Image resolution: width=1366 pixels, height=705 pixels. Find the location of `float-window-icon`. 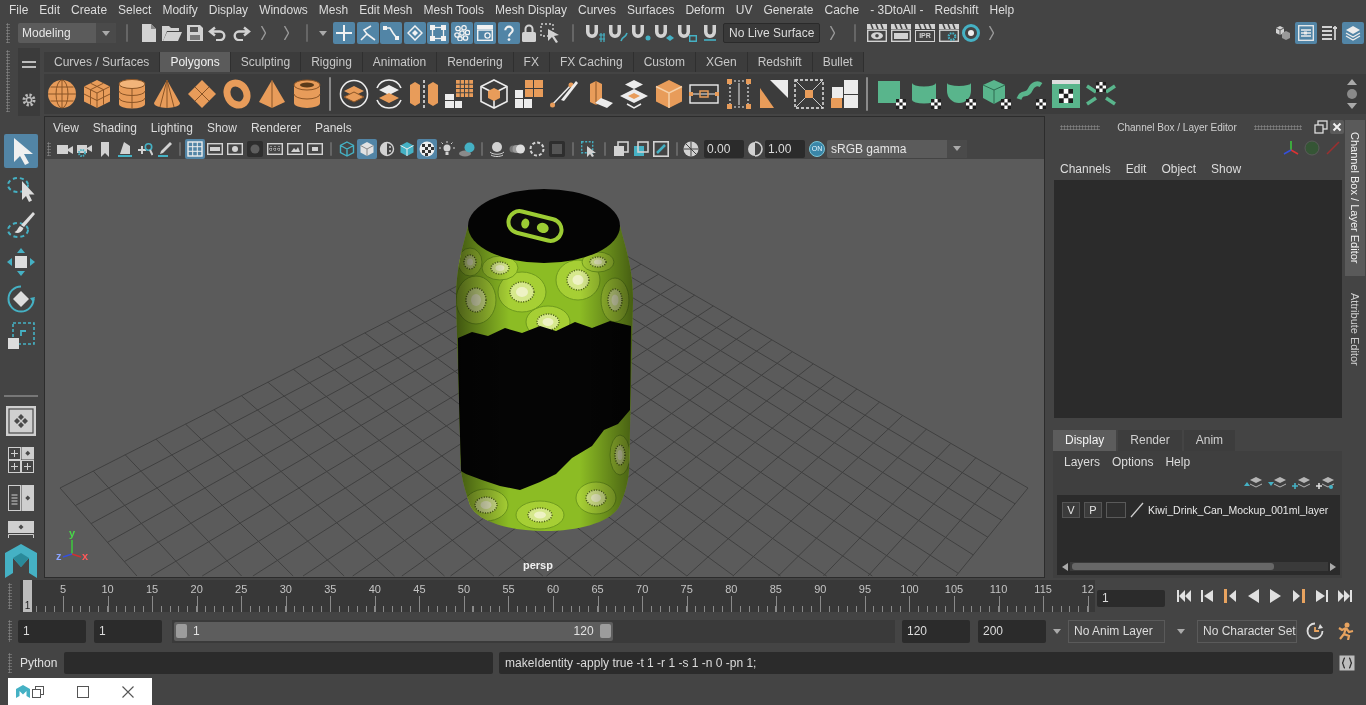

float-window-icon is located at coordinates (1321, 127).